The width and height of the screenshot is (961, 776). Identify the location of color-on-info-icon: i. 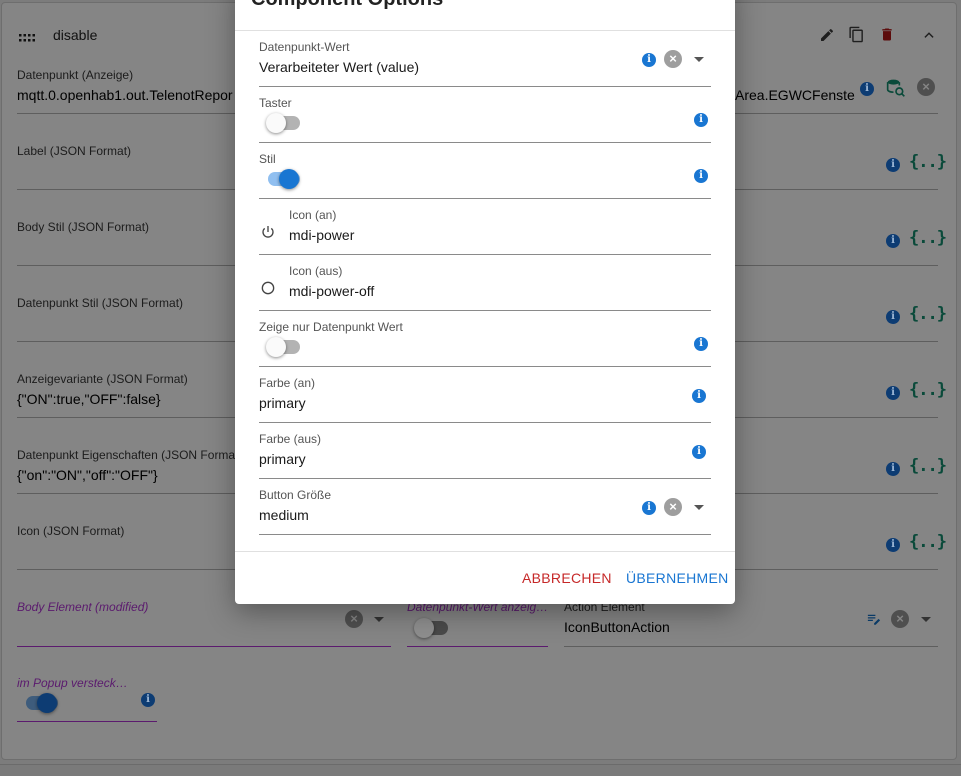
(699, 396).